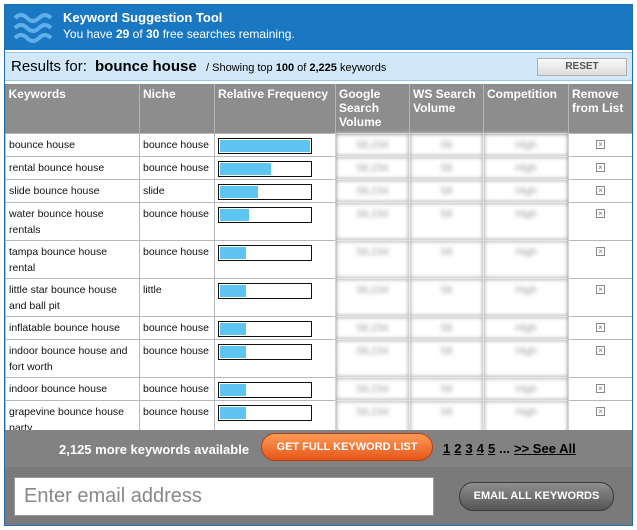 The width and height of the screenshot is (637, 530). Describe the element at coordinates (33, 28) in the screenshot. I see `waves-logo-icon` at that location.